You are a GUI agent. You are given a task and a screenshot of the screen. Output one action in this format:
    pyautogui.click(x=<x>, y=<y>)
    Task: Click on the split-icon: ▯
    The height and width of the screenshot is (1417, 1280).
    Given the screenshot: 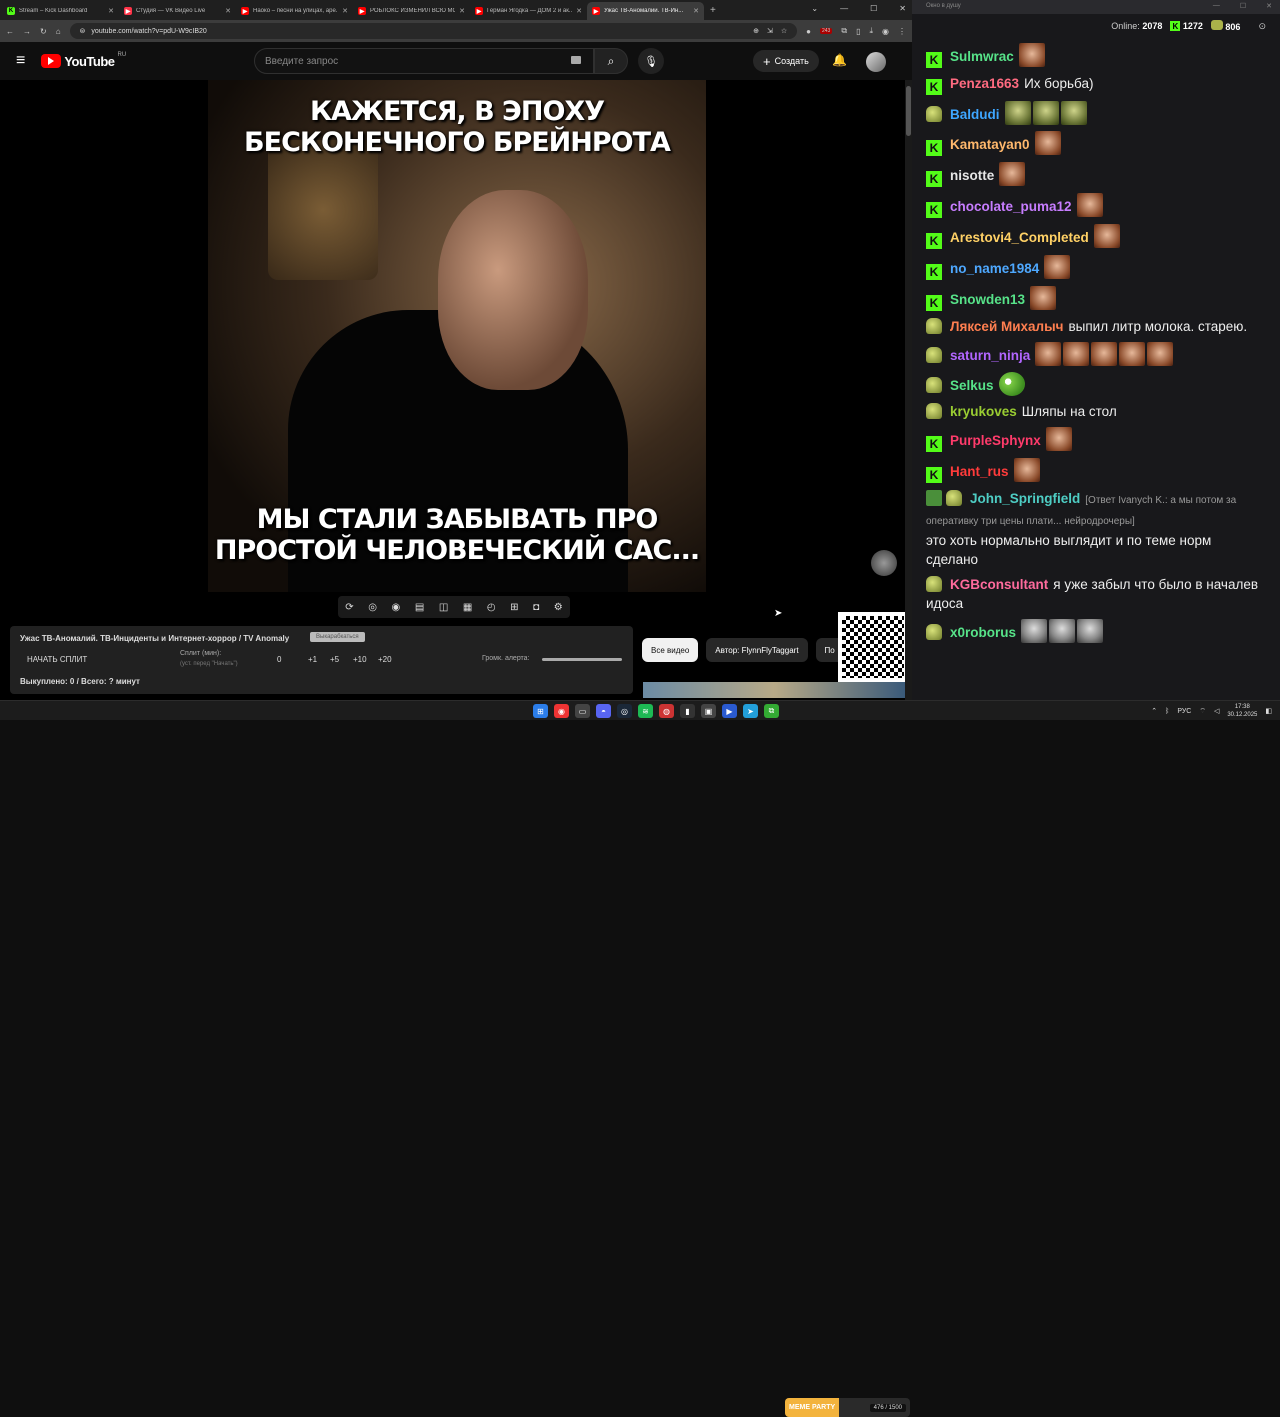 What is the action you would take?
    pyautogui.click(x=858, y=31)
    